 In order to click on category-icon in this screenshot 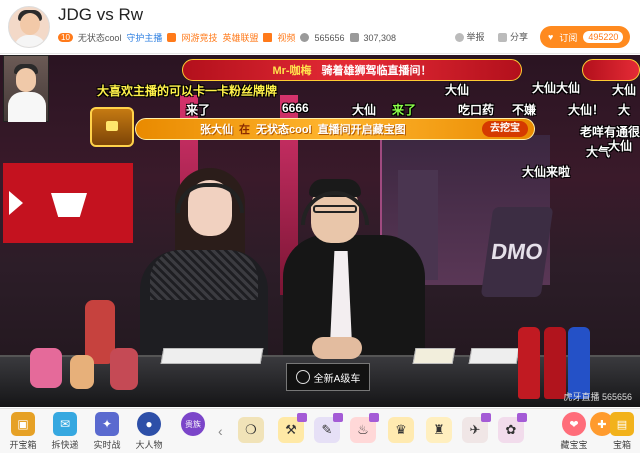, I will do `click(172, 37)`.